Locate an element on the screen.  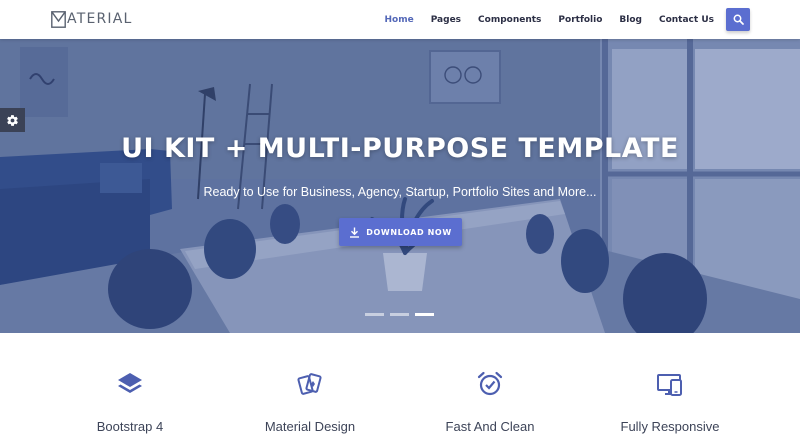
search-button is located at coordinates (738, 19).